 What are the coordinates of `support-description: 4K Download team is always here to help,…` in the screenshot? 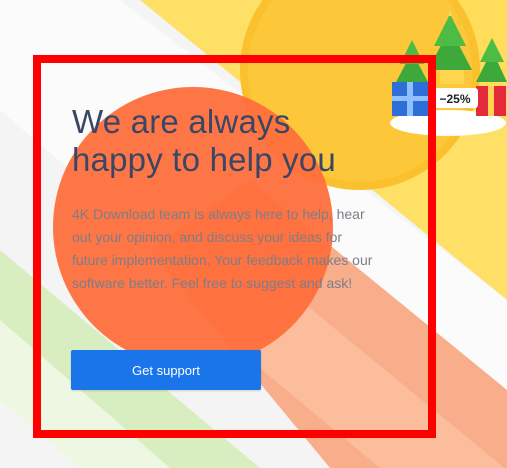 It's located at (222, 248).